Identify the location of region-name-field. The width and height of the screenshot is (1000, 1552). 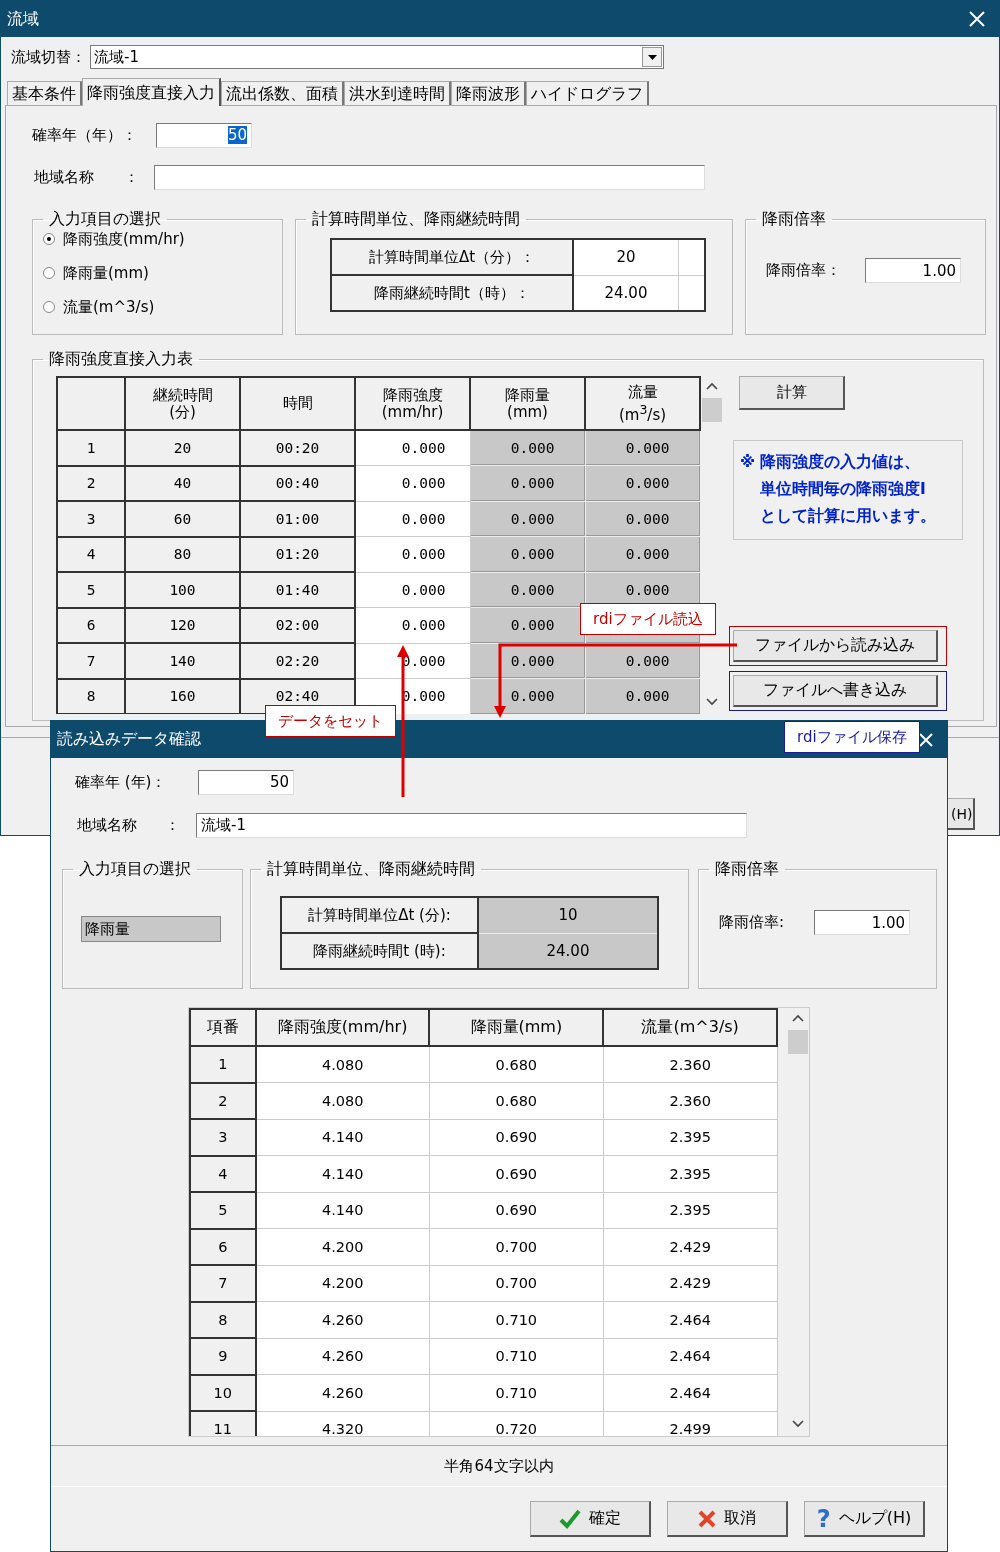
(429, 177).